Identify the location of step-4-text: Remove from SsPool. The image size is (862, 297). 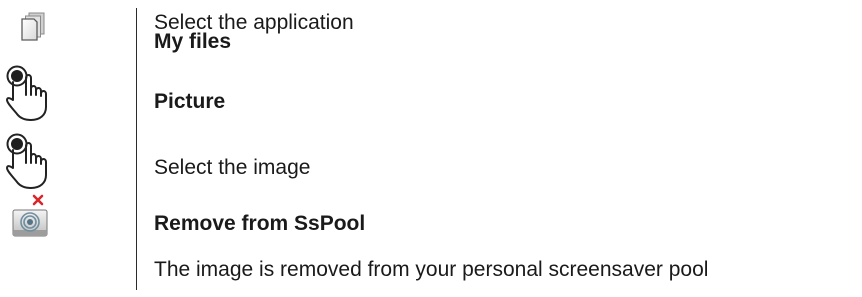
(260, 223).